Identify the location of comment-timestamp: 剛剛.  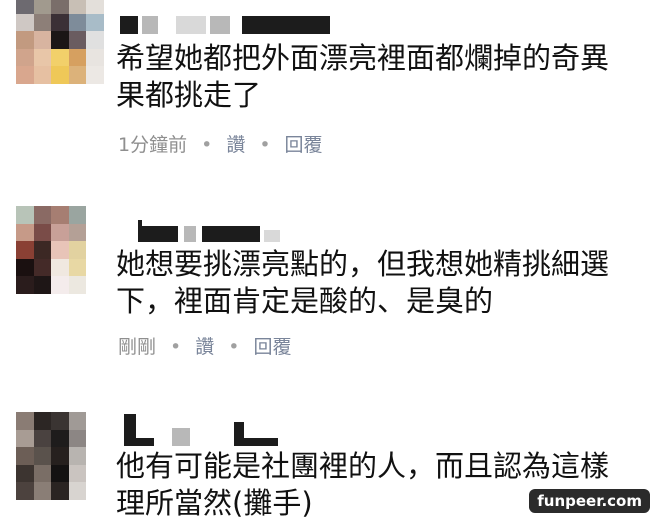
(137, 347).